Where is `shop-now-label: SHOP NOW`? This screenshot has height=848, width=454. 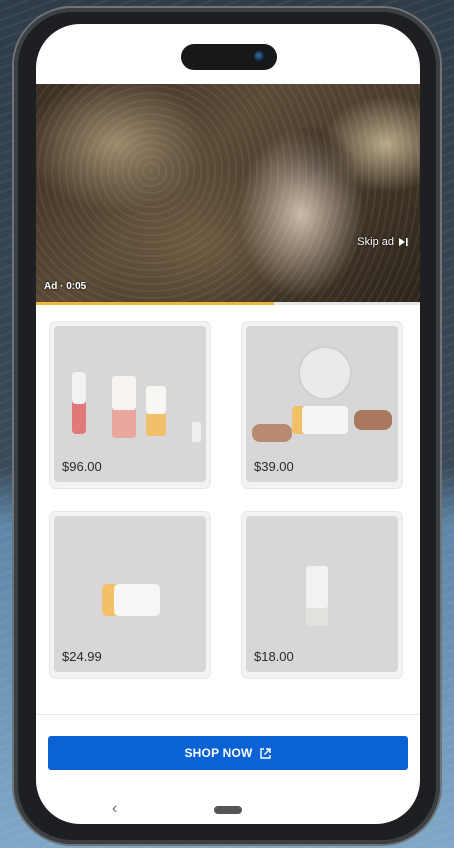
shop-now-label: SHOP NOW is located at coordinates (218, 753).